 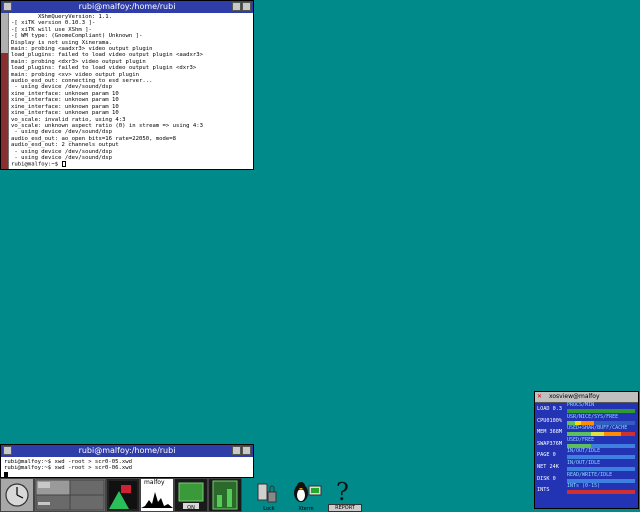 I want to click on scrollbar-thumb, so click(x=4, y=111).